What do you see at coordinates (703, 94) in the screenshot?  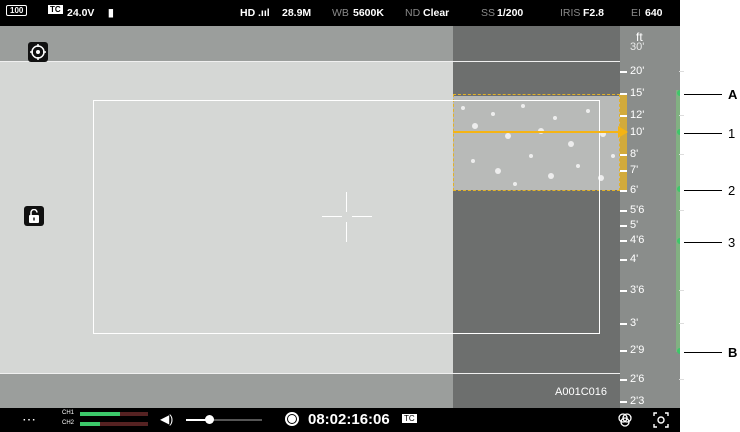 I see `callout-line-a` at bounding box center [703, 94].